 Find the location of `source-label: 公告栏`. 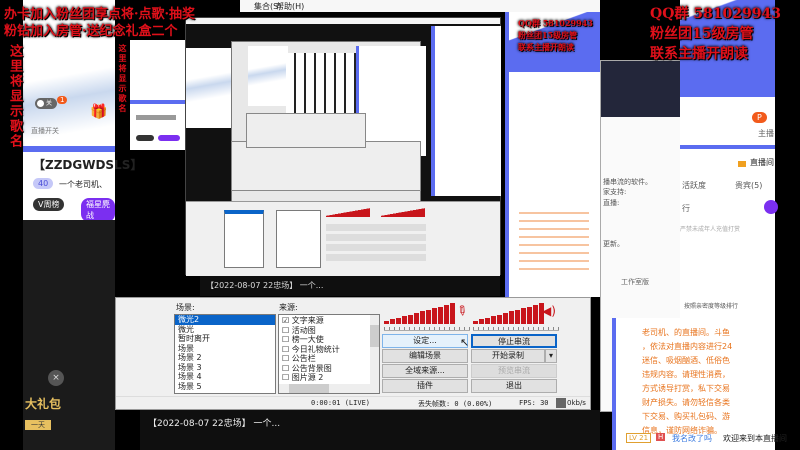

source-label: 公告栏 is located at coordinates (303, 358).